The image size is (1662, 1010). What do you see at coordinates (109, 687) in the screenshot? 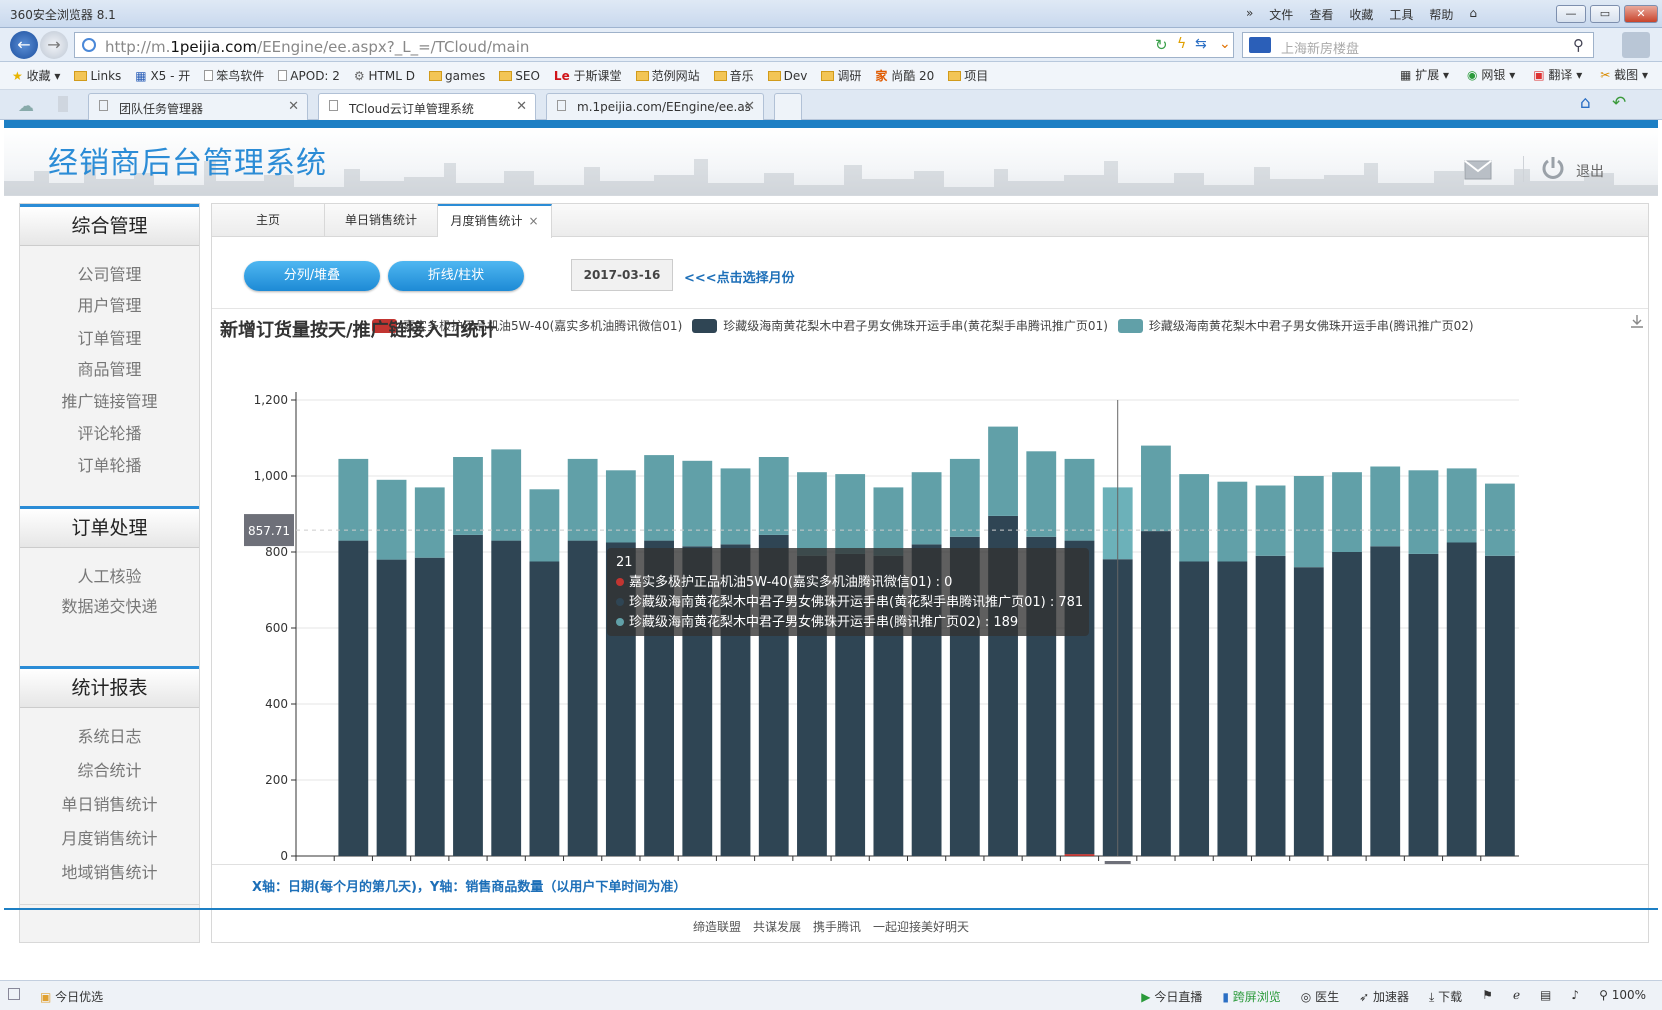
I see `sidebar-group-reports: 统计报表` at bounding box center [109, 687].